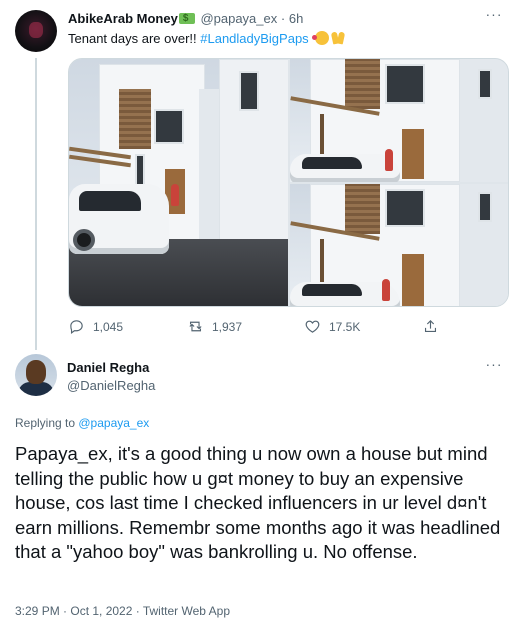 The height and width of the screenshot is (629, 519). Describe the element at coordinates (227, 327) in the screenshot. I see `retweet-count: 1,937` at that location.